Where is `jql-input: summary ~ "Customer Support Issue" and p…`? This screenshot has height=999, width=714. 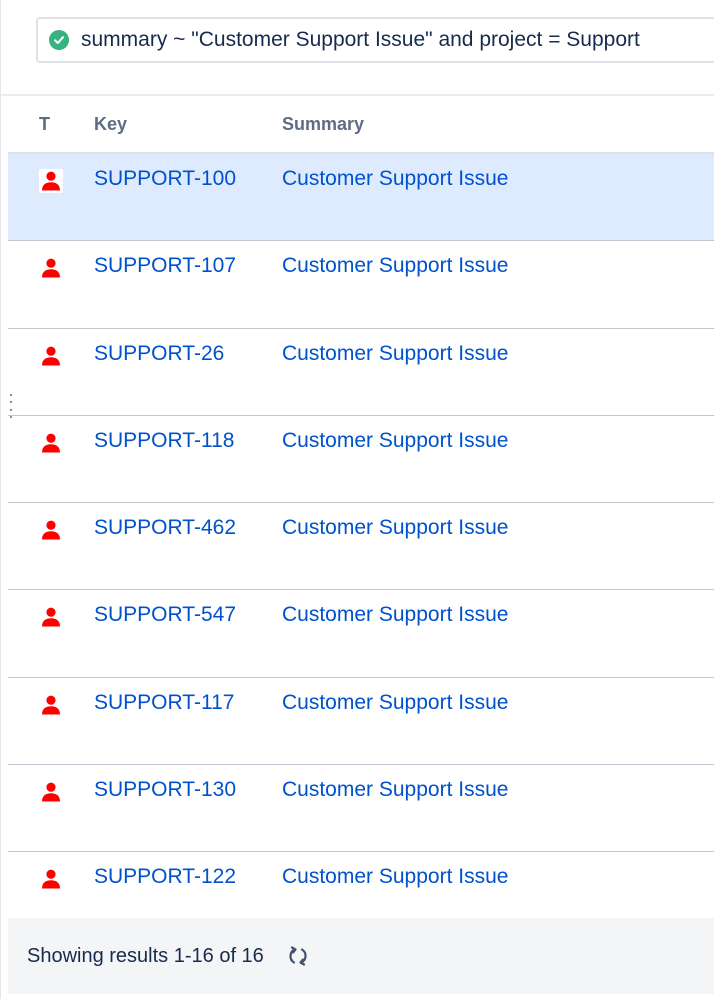
jql-input: summary ~ "Customer Support Issue" and p… is located at coordinates (375, 40).